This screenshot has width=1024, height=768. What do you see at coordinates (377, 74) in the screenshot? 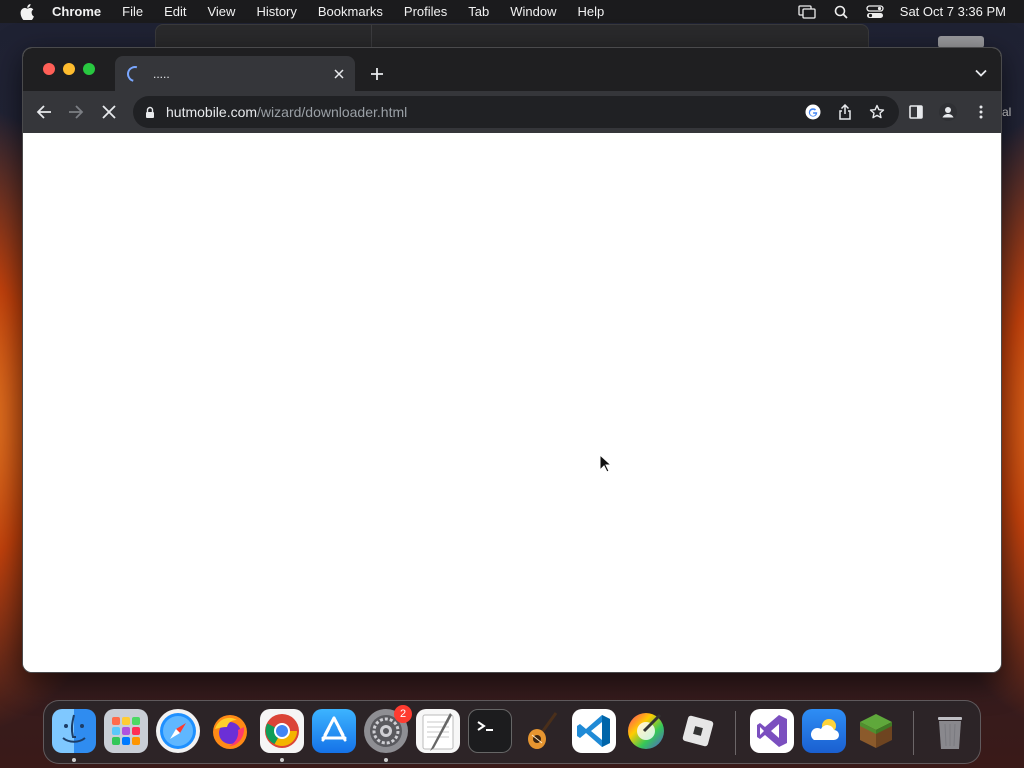
I see `new-tab-button` at bounding box center [377, 74].